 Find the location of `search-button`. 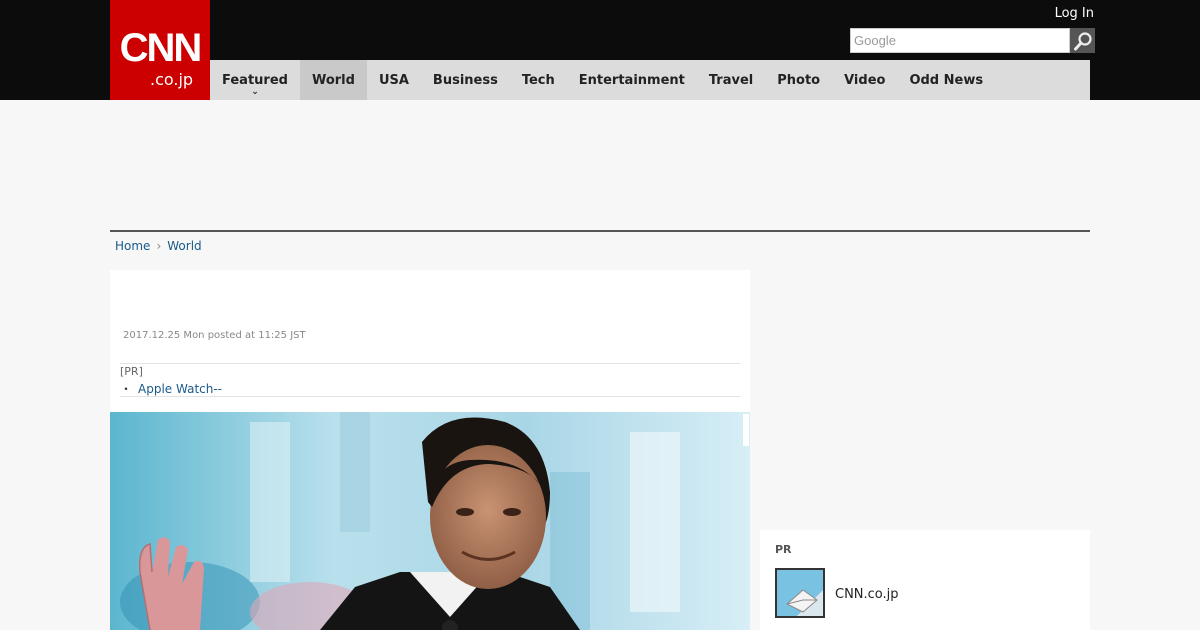

search-button is located at coordinates (1082, 40).